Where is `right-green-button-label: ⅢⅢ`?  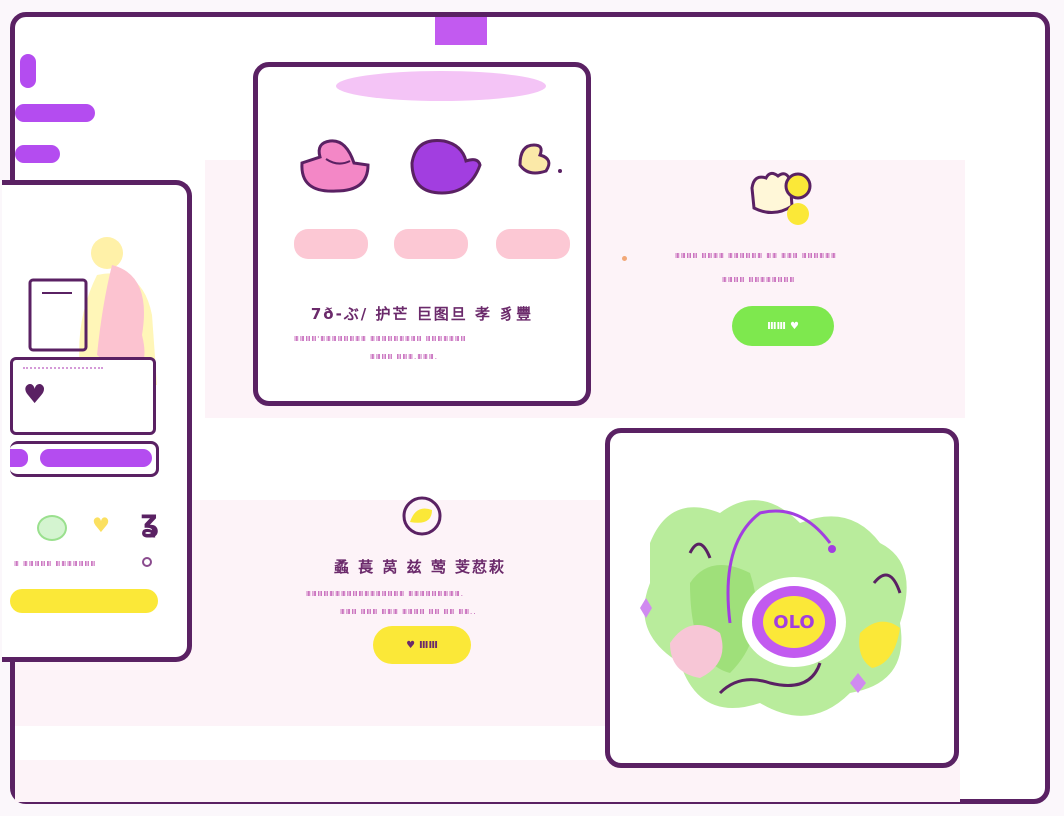
right-green-button-label: ⅢⅢ is located at coordinates (776, 326).